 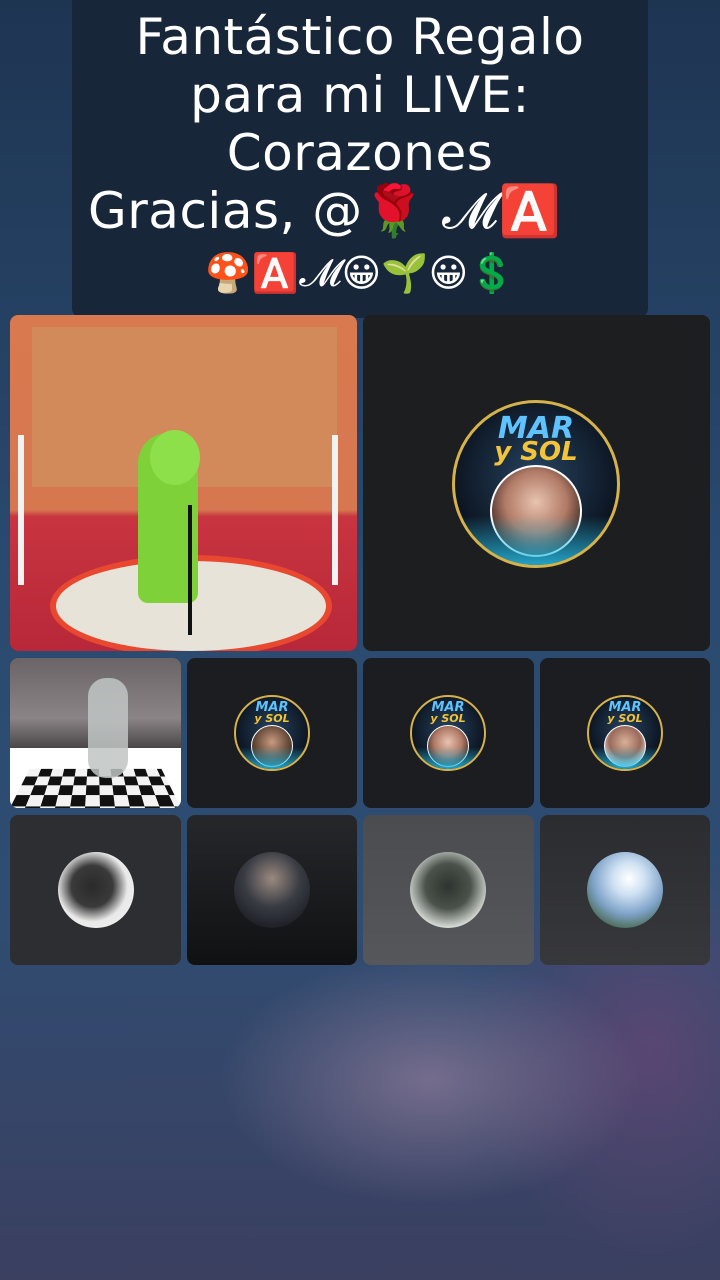 What do you see at coordinates (190, 570) in the screenshot?
I see `microphone-stand-icon` at bounding box center [190, 570].